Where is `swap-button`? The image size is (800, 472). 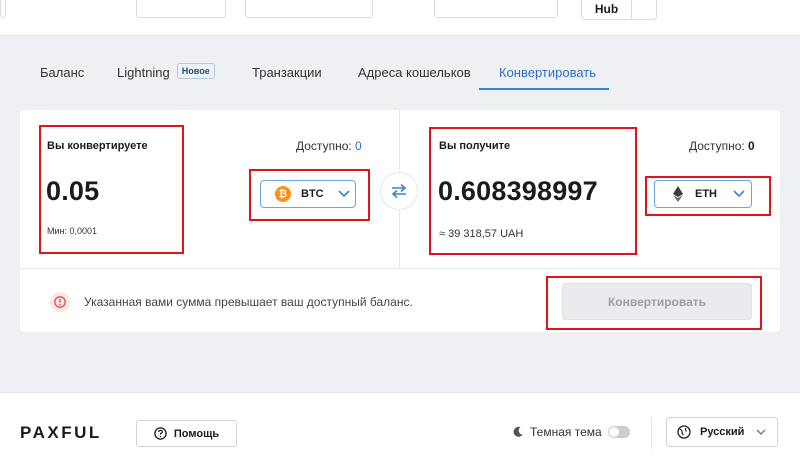
swap-button is located at coordinates (399, 191).